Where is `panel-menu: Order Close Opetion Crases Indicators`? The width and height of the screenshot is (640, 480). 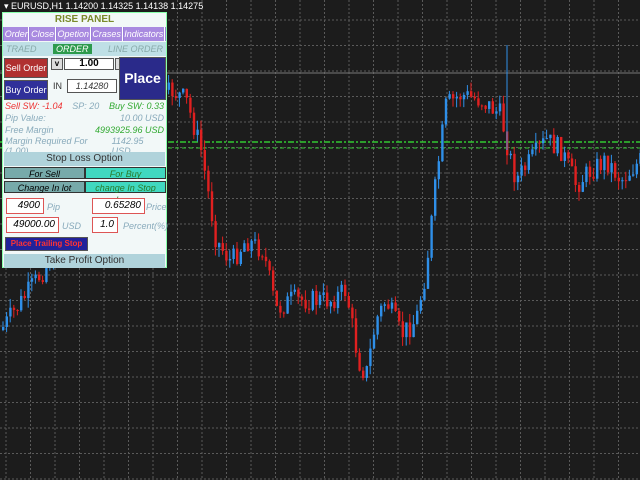
panel-menu: Order Close Opetion Crases Indicators is located at coordinates (84, 34).